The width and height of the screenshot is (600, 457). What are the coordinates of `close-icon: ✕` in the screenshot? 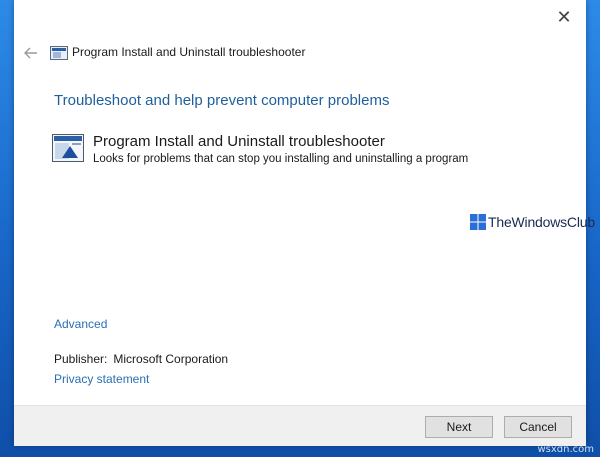 It's located at (564, 16).